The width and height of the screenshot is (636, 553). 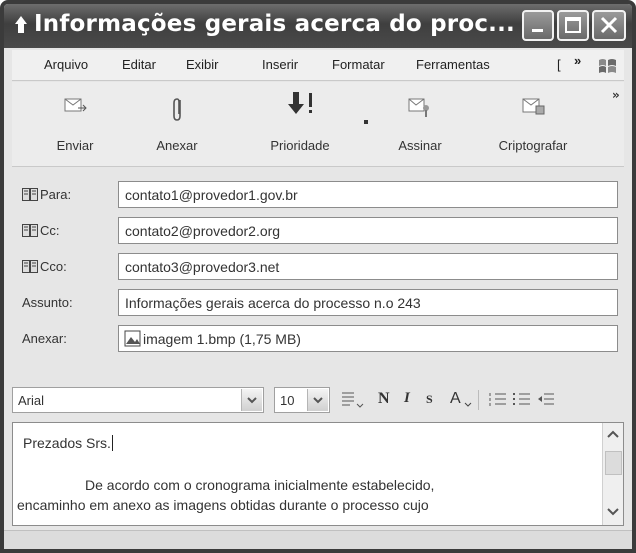 What do you see at coordinates (429, 399) in the screenshot?
I see `underline-button: S` at bounding box center [429, 399].